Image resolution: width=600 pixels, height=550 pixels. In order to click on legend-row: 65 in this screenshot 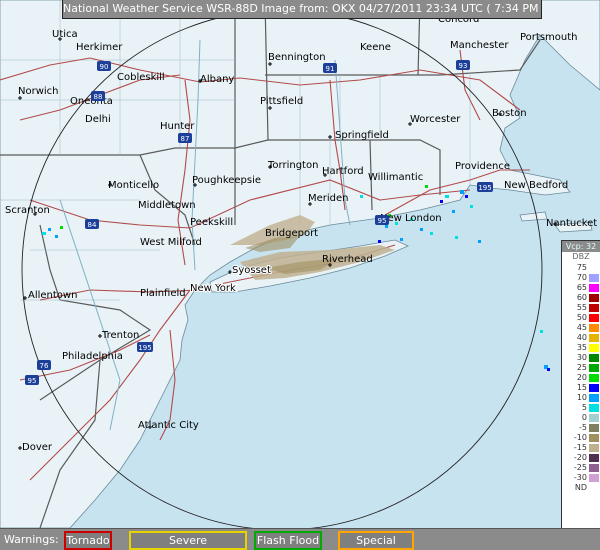, I will do `click(581, 288)`.